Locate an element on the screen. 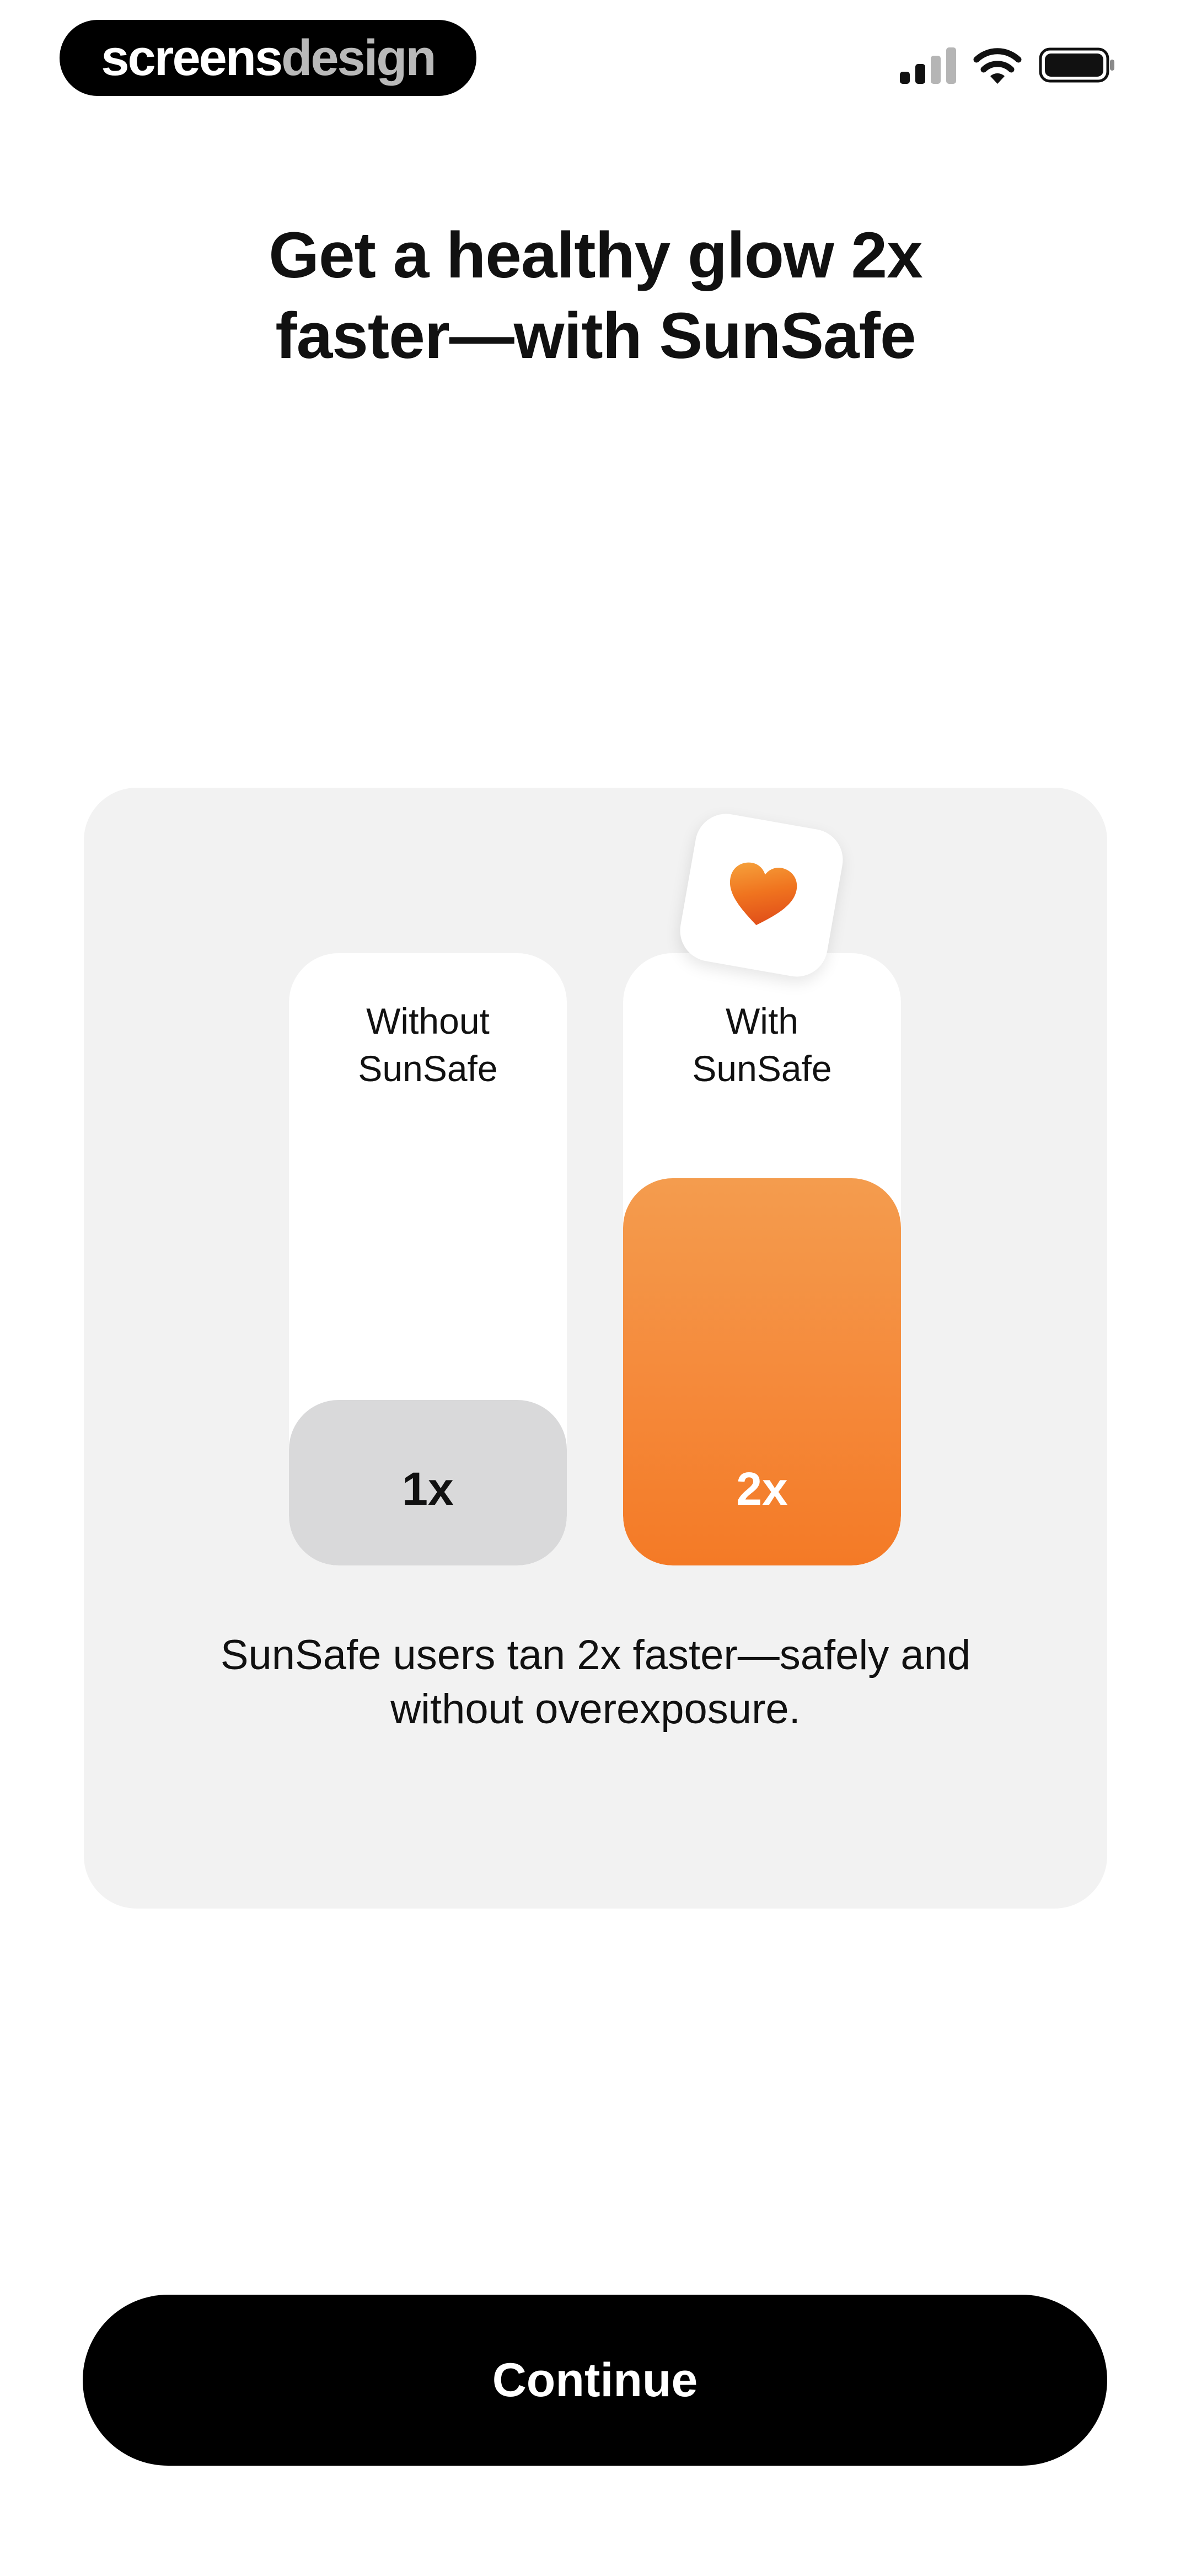 This screenshot has width=1191, height=2576. title-line-1: Get a healthy glow 2x is located at coordinates (596, 255).